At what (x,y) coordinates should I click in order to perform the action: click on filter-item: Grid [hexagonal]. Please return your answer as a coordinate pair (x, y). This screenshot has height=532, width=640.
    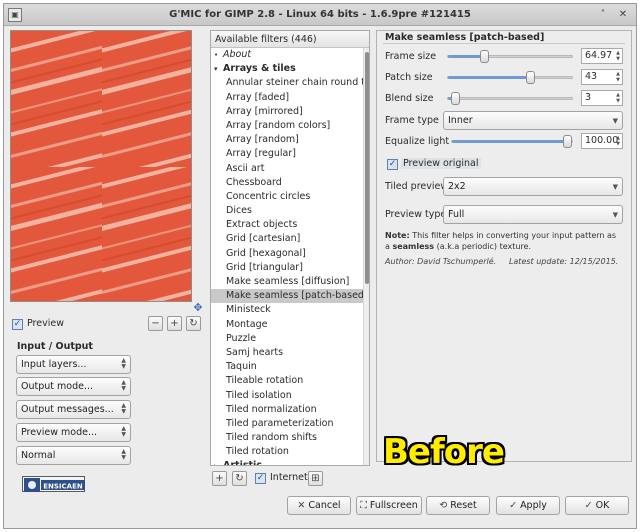
    Looking at the image, I should click on (287, 254).